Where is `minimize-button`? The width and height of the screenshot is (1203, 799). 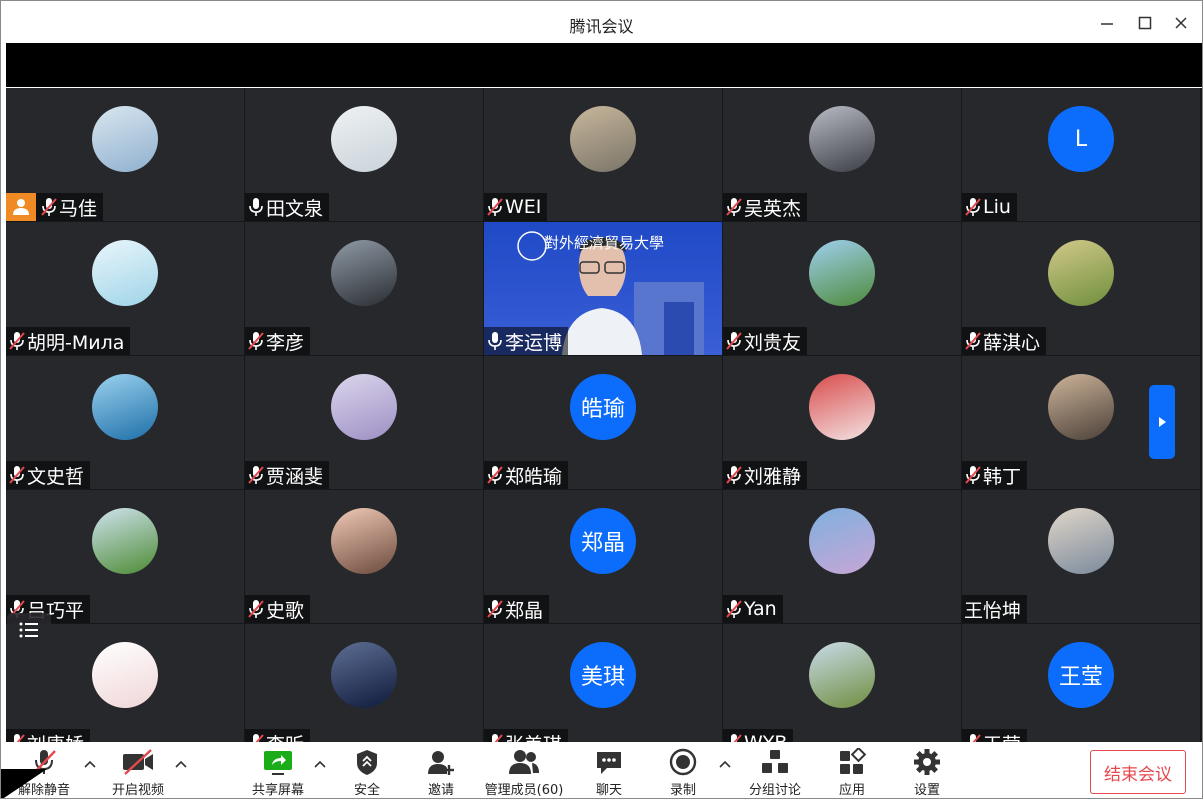
minimize-button is located at coordinates (1107, 23).